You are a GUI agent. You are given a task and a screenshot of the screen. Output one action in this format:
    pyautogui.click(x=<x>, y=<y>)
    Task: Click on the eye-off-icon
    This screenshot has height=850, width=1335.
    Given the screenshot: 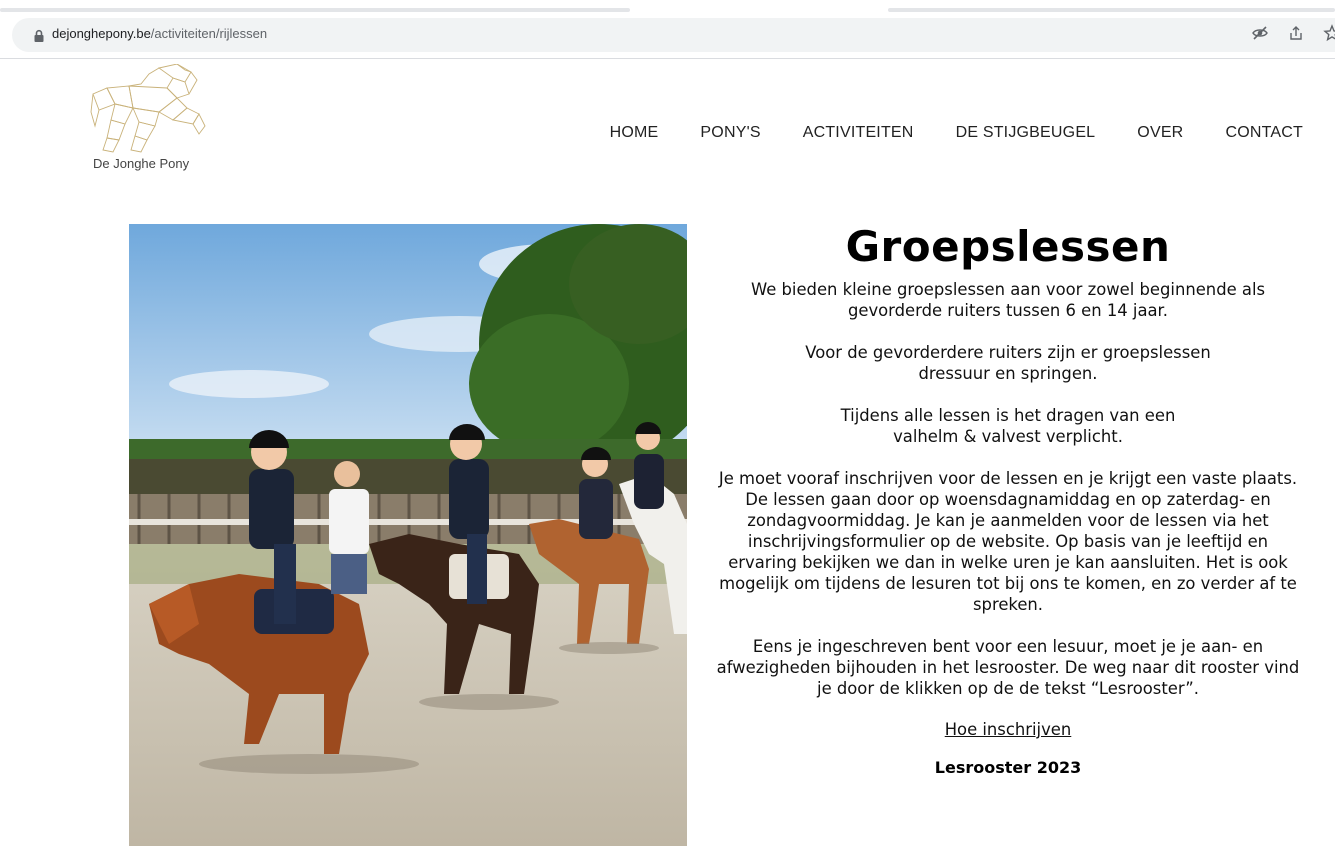 What is the action you would take?
    pyautogui.click(x=1260, y=33)
    